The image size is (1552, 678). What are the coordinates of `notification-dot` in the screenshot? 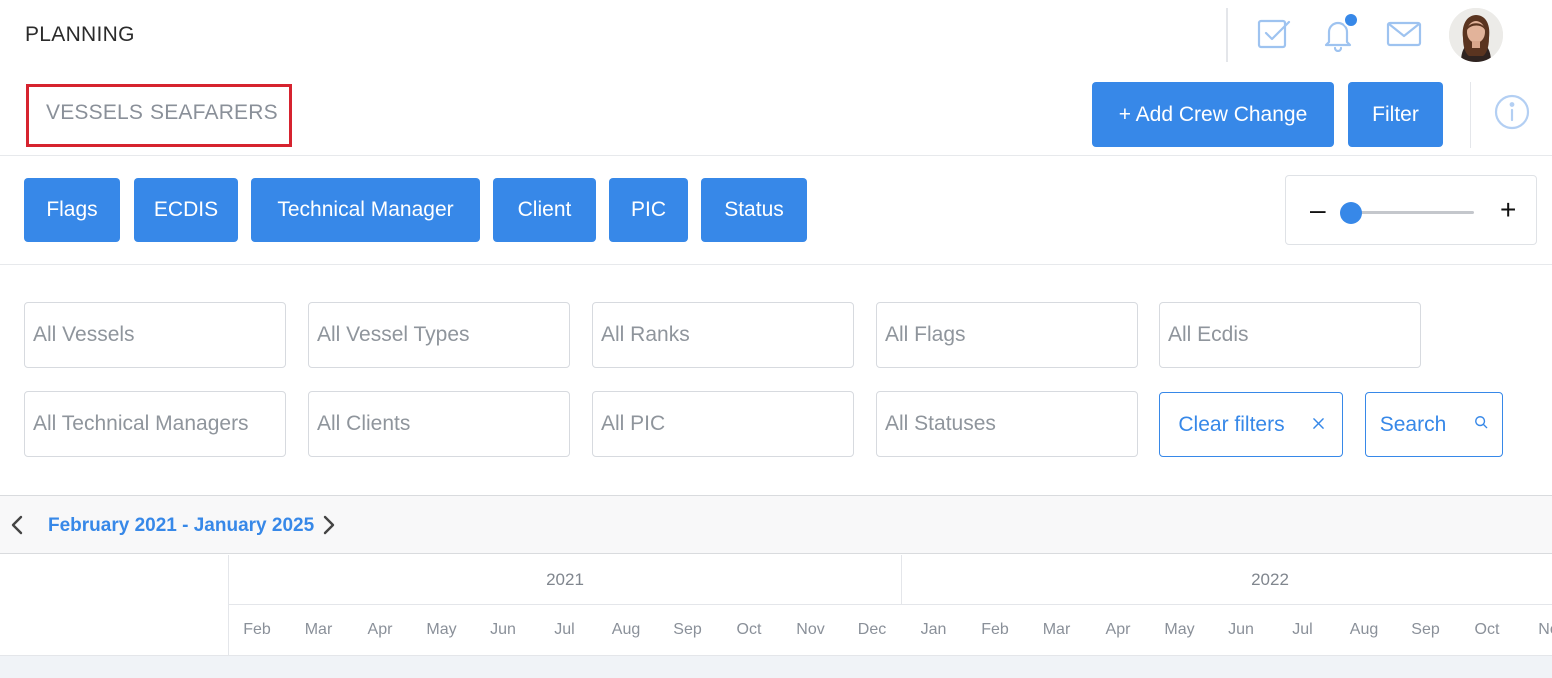 It's located at (1351, 20).